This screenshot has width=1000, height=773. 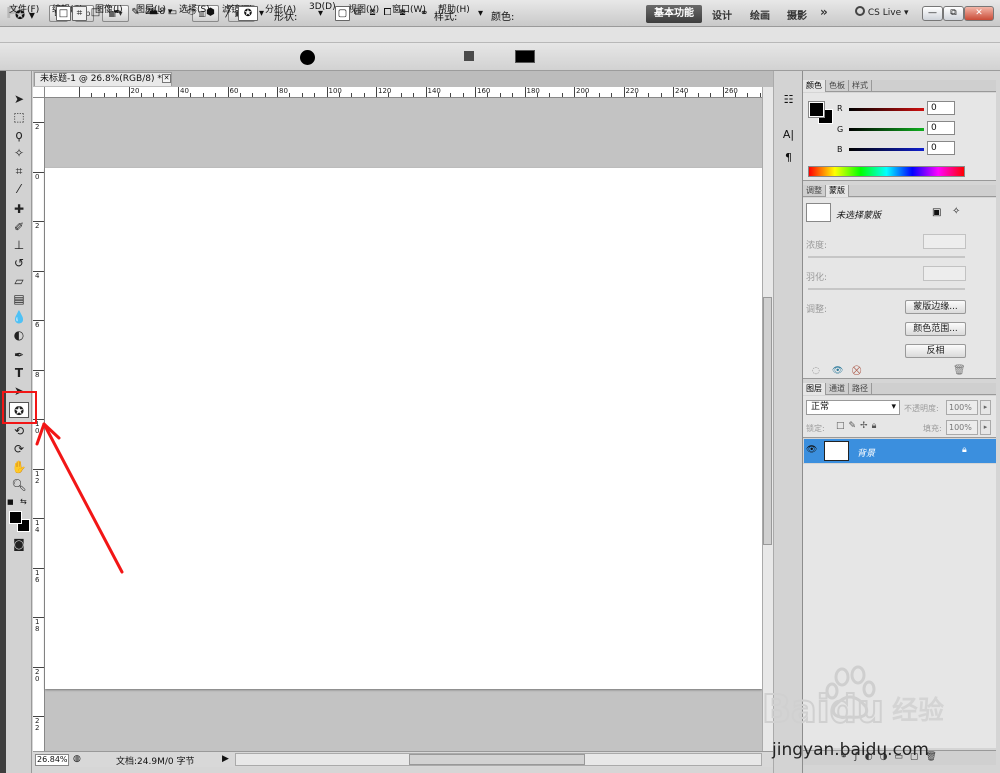 What do you see at coordinates (19, 373) in the screenshot?
I see `type-tool-icon: T` at bounding box center [19, 373].